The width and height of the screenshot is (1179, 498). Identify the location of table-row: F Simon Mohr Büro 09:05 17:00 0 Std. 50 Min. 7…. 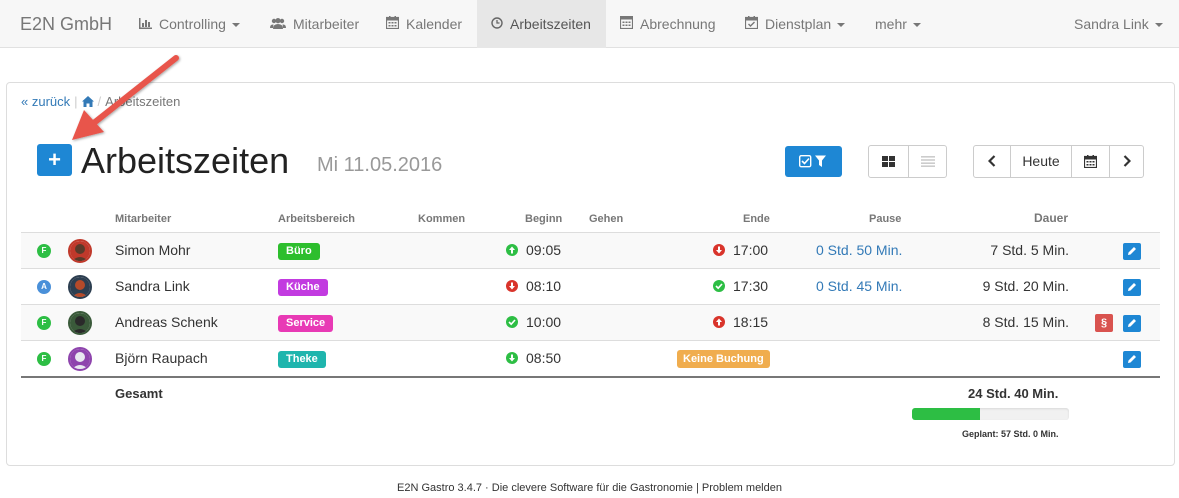
(590, 250).